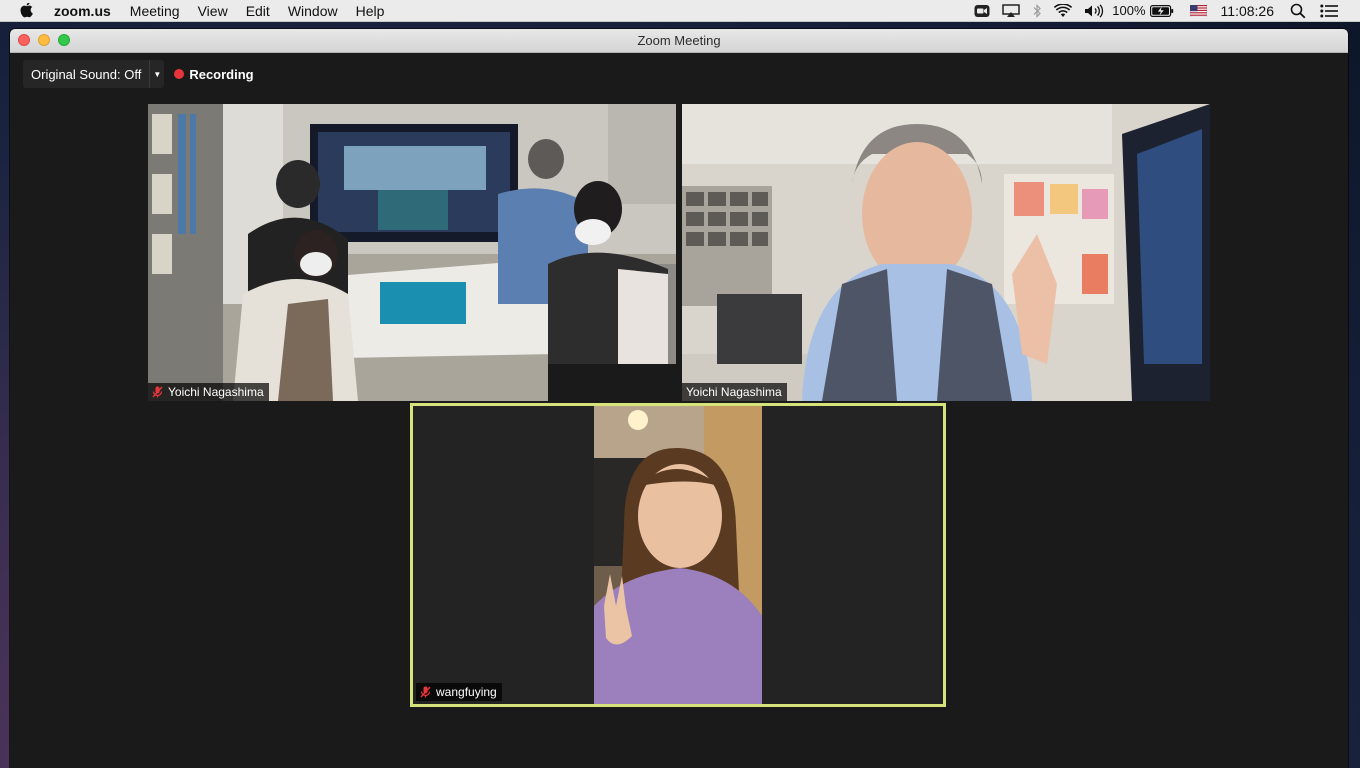 The height and width of the screenshot is (768, 1360). I want to click on spotlight-icon, so click(1298, 11).